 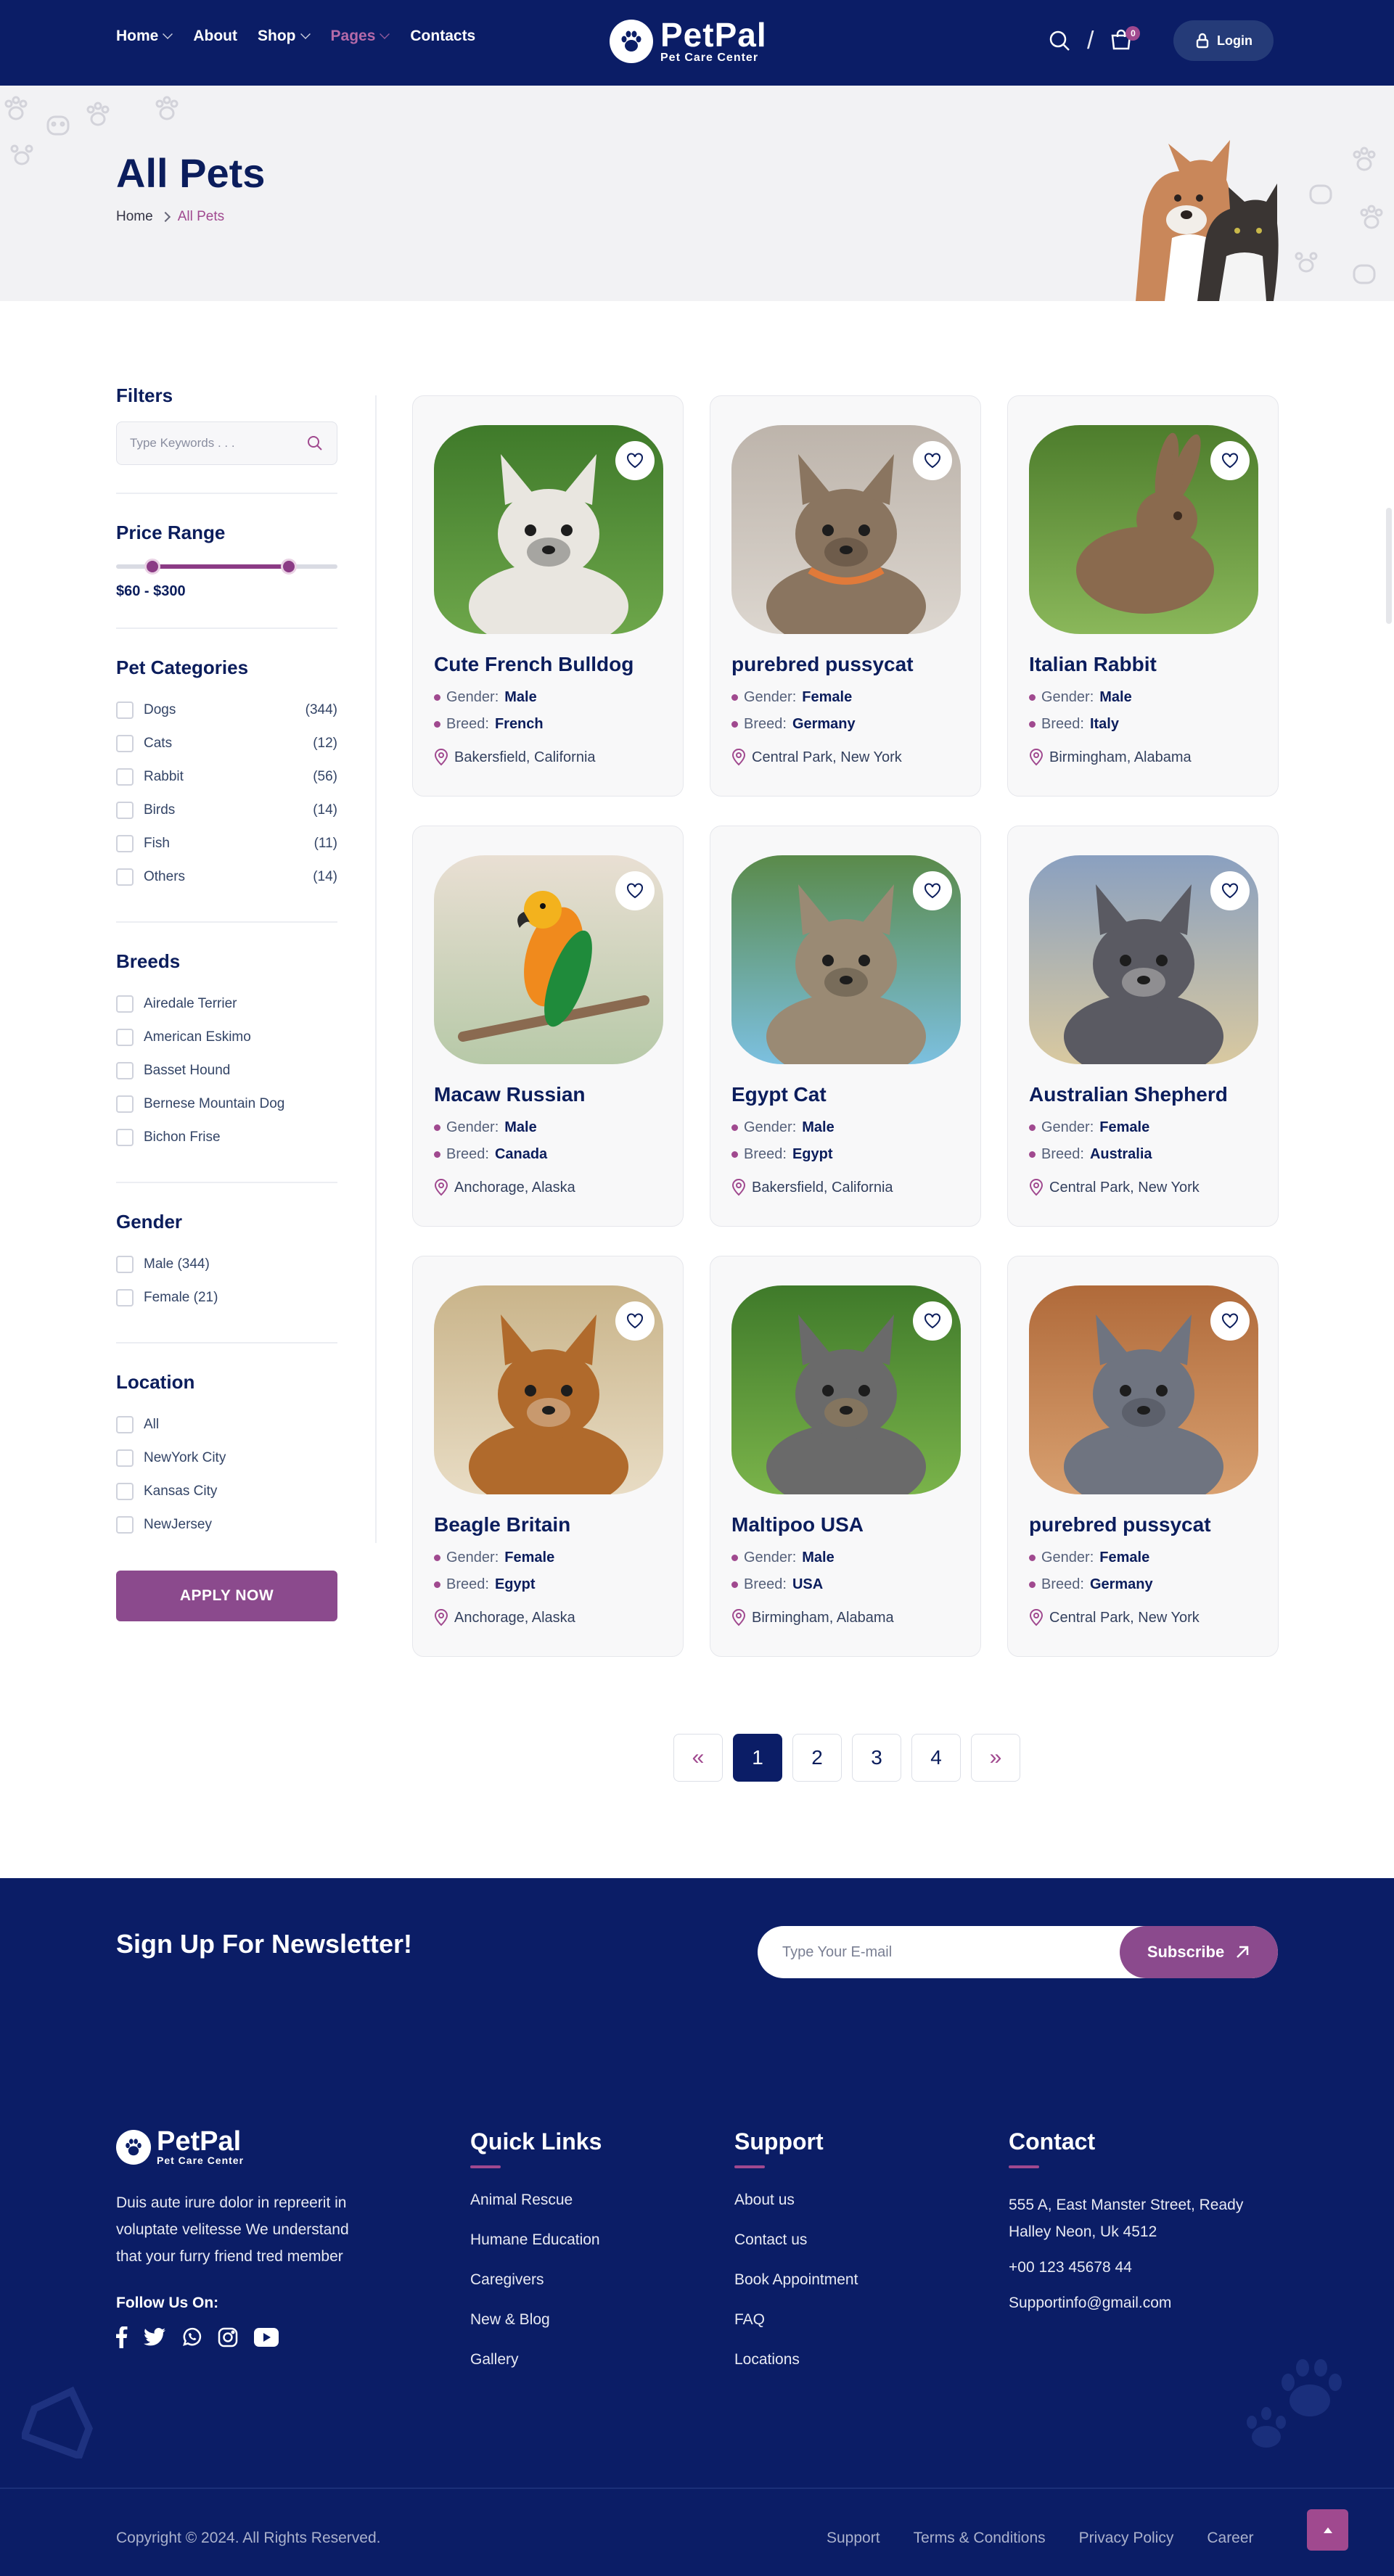 I want to click on twitter-icon, so click(x=154, y=2337).